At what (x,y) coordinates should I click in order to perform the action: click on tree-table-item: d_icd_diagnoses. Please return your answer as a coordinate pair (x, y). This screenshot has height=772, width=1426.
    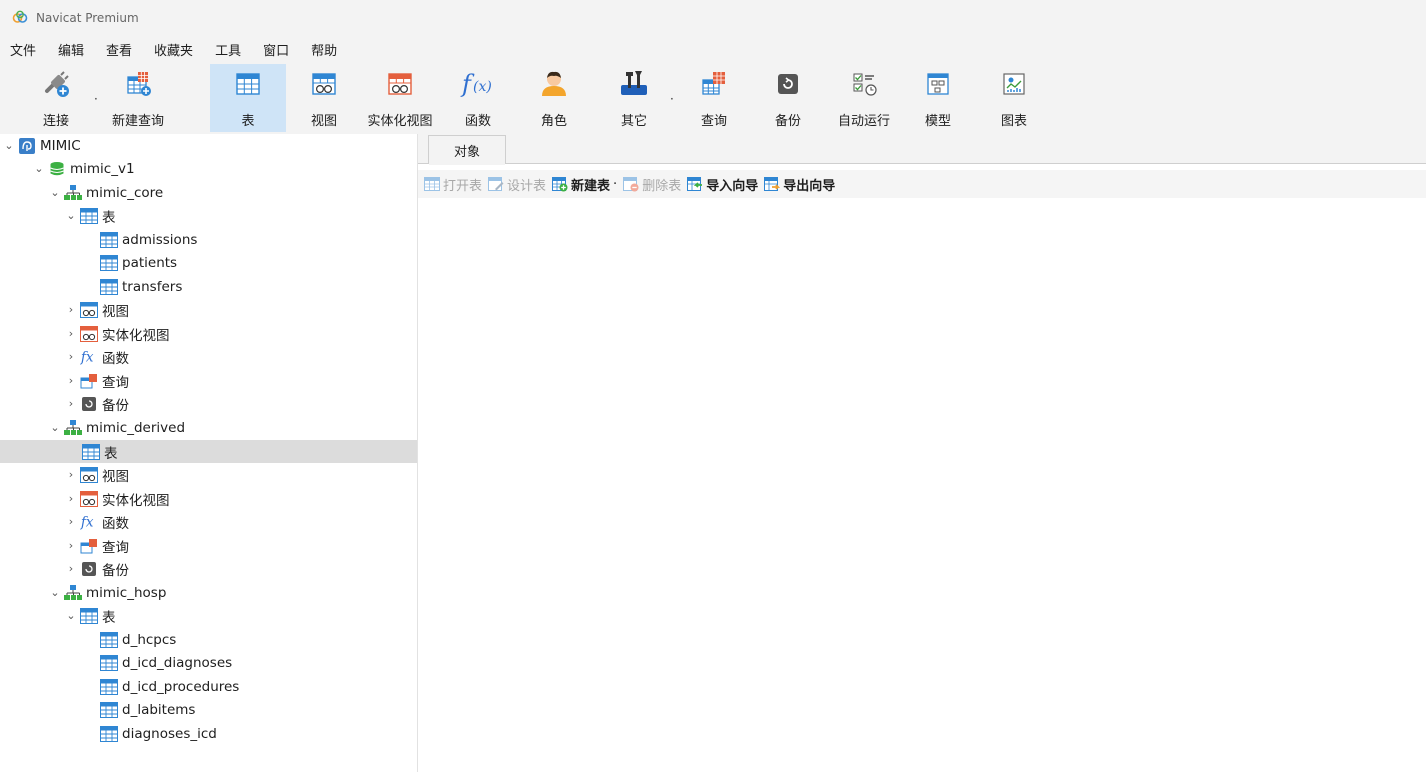
    Looking at the image, I should click on (208, 662).